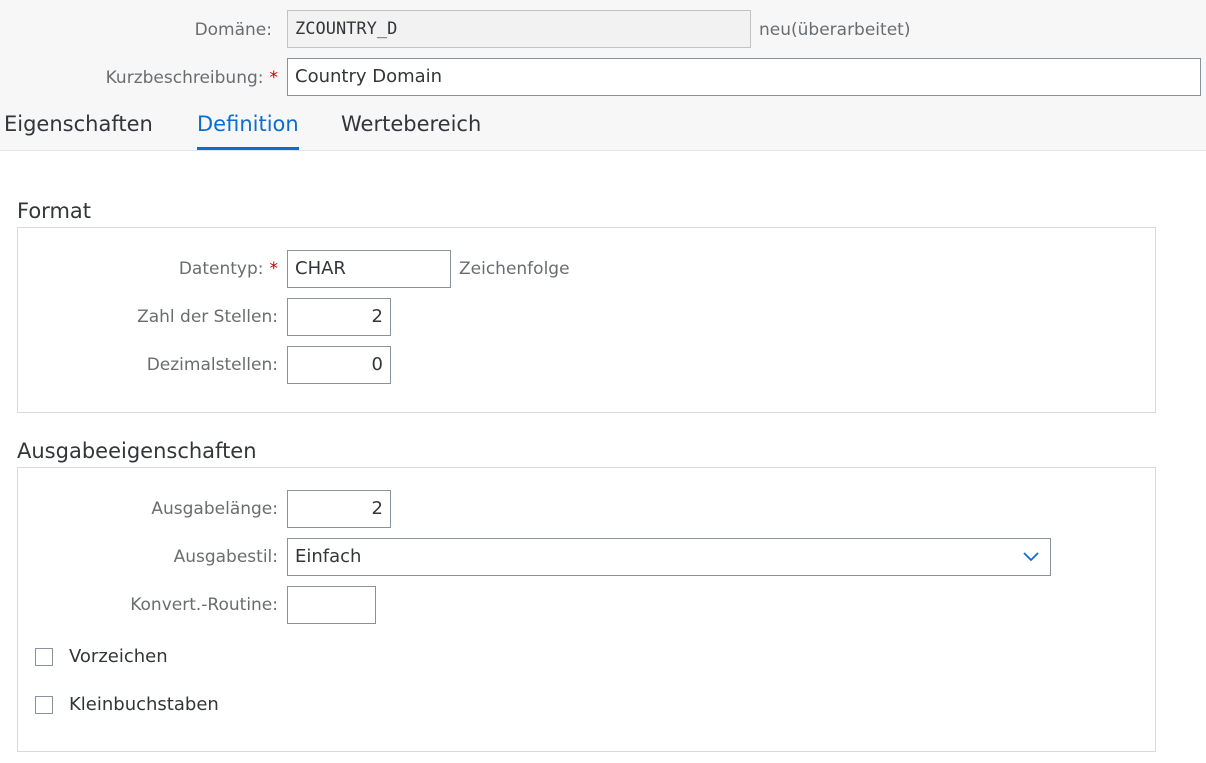  I want to click on domain-label: Domäne:, so click(233, 30).